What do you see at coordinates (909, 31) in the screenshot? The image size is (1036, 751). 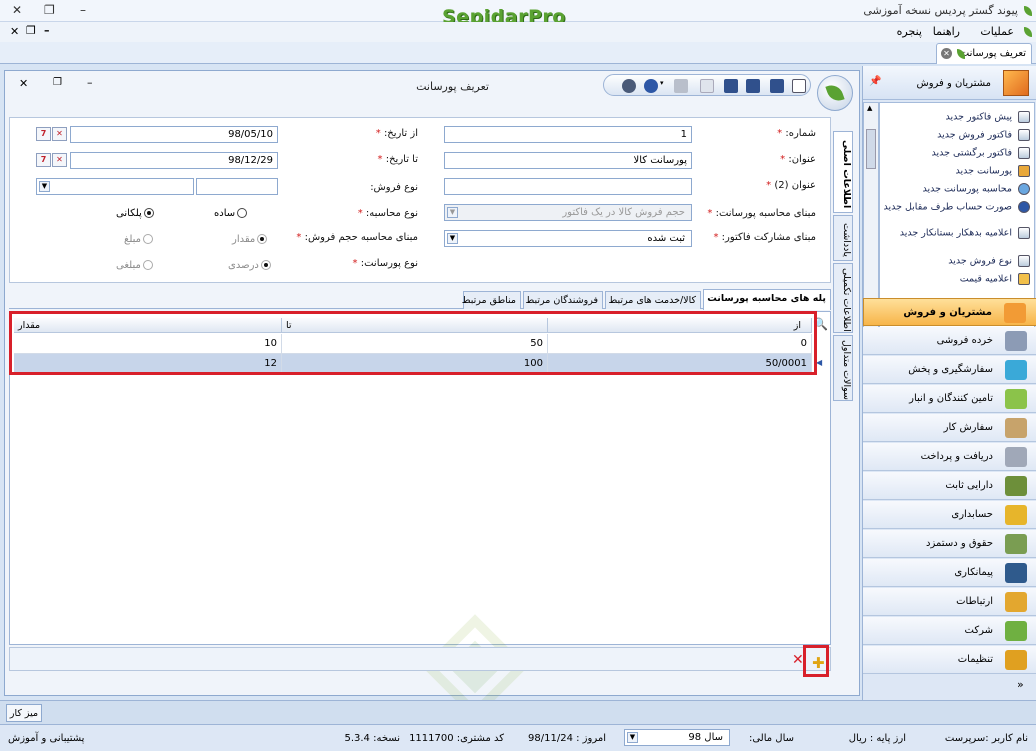 I see `menu-window: پنجره` at bounding box center [909, 31].